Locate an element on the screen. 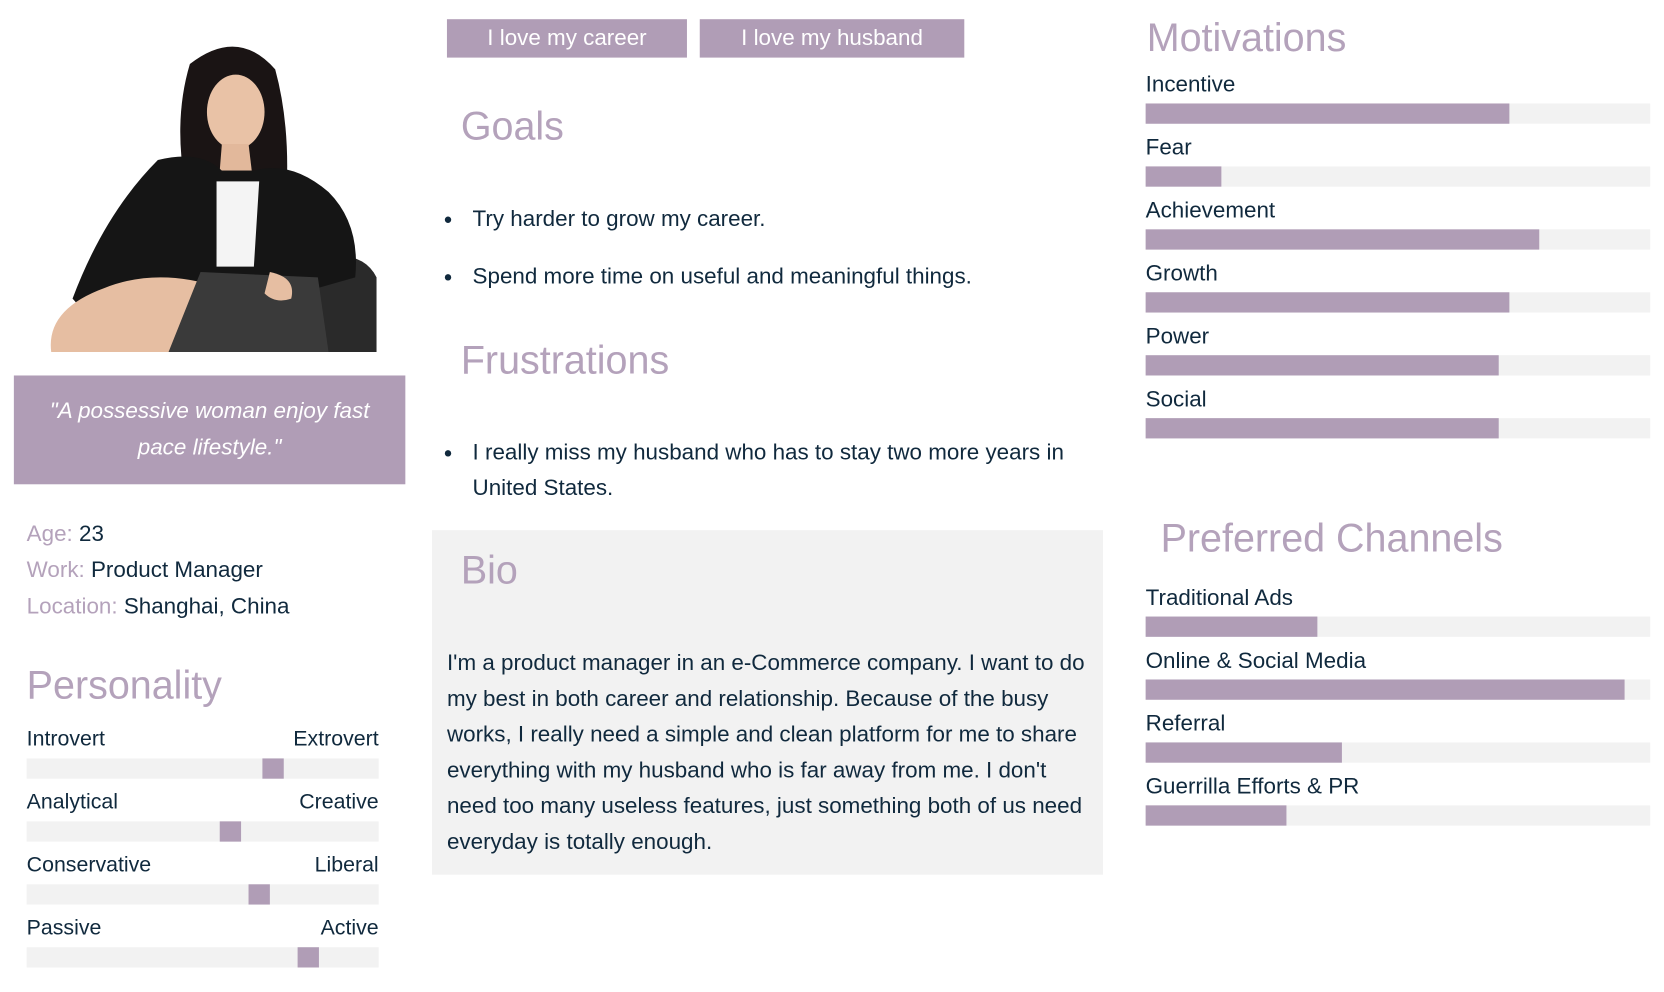 The height and width of the screenshot is (992, 1664). trait-right-label: Extrovert is located at coordinates (336, 739).